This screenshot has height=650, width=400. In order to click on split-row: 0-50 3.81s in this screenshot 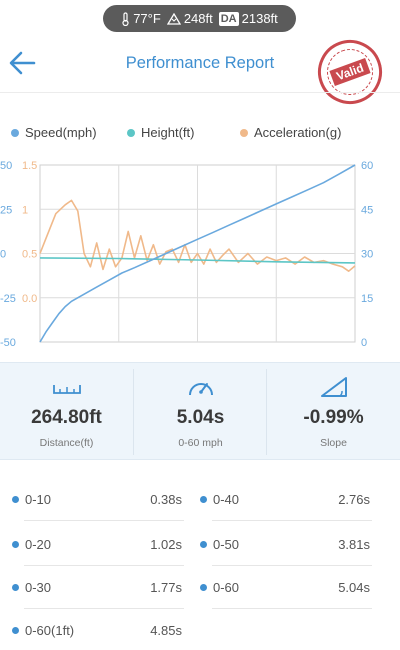, I will do `click(285, 544)`.